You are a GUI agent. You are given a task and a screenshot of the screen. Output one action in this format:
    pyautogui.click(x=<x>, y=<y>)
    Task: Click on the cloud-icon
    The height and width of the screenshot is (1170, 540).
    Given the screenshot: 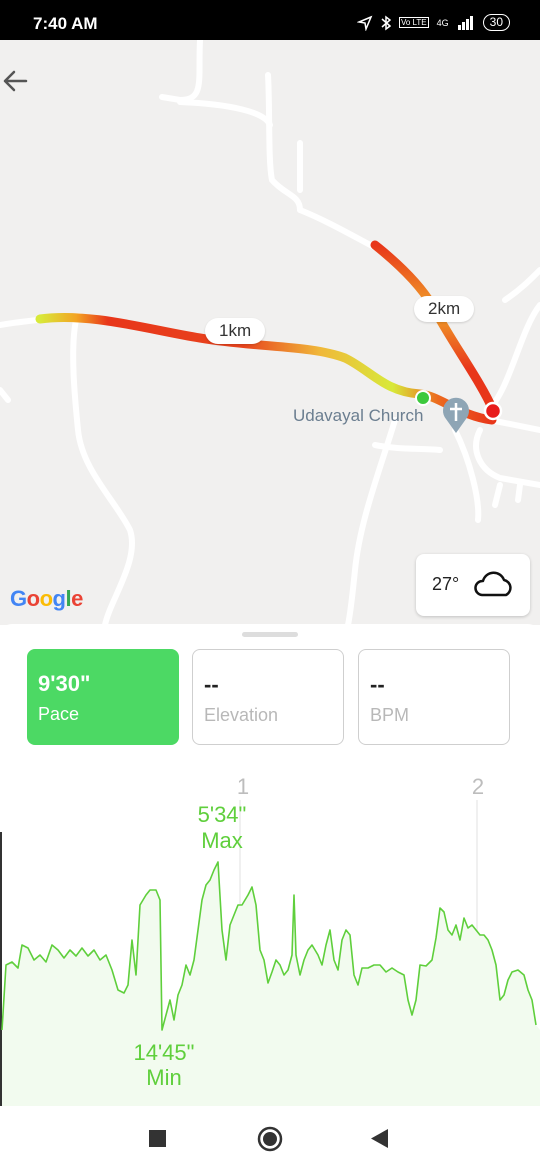 What is the action you would take?
    pyautogui.click(x=493, y=584)
    